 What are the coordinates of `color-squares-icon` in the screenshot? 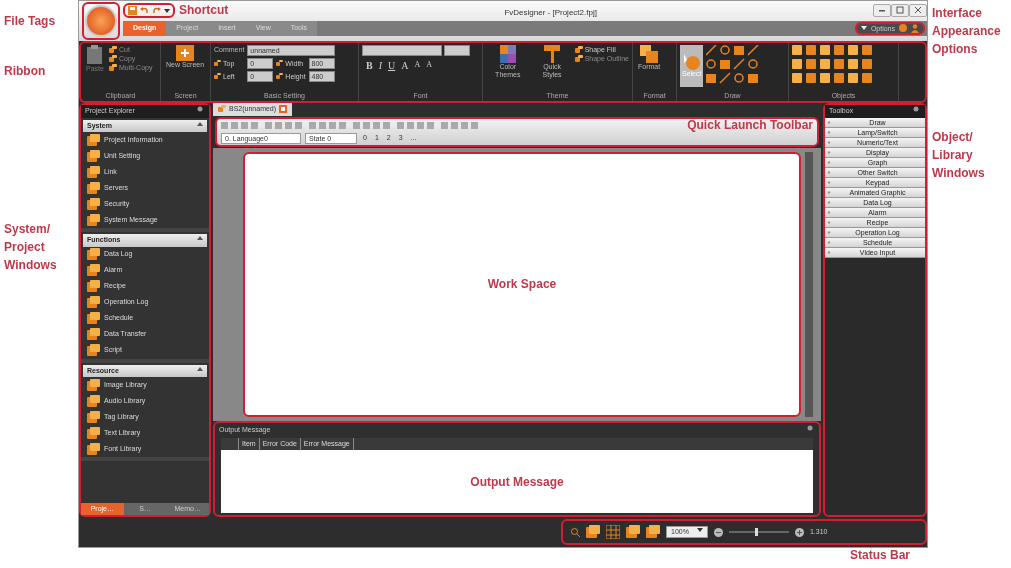 It's located at (507, 54).